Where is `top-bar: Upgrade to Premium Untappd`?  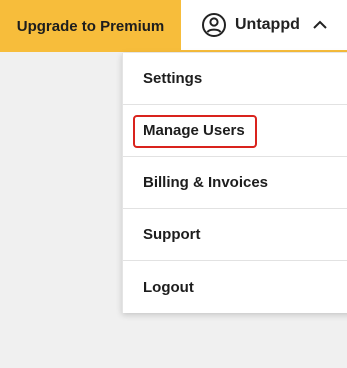 top-bar: Upgrade to Premium Untappd is located at coordinates (173, 26).